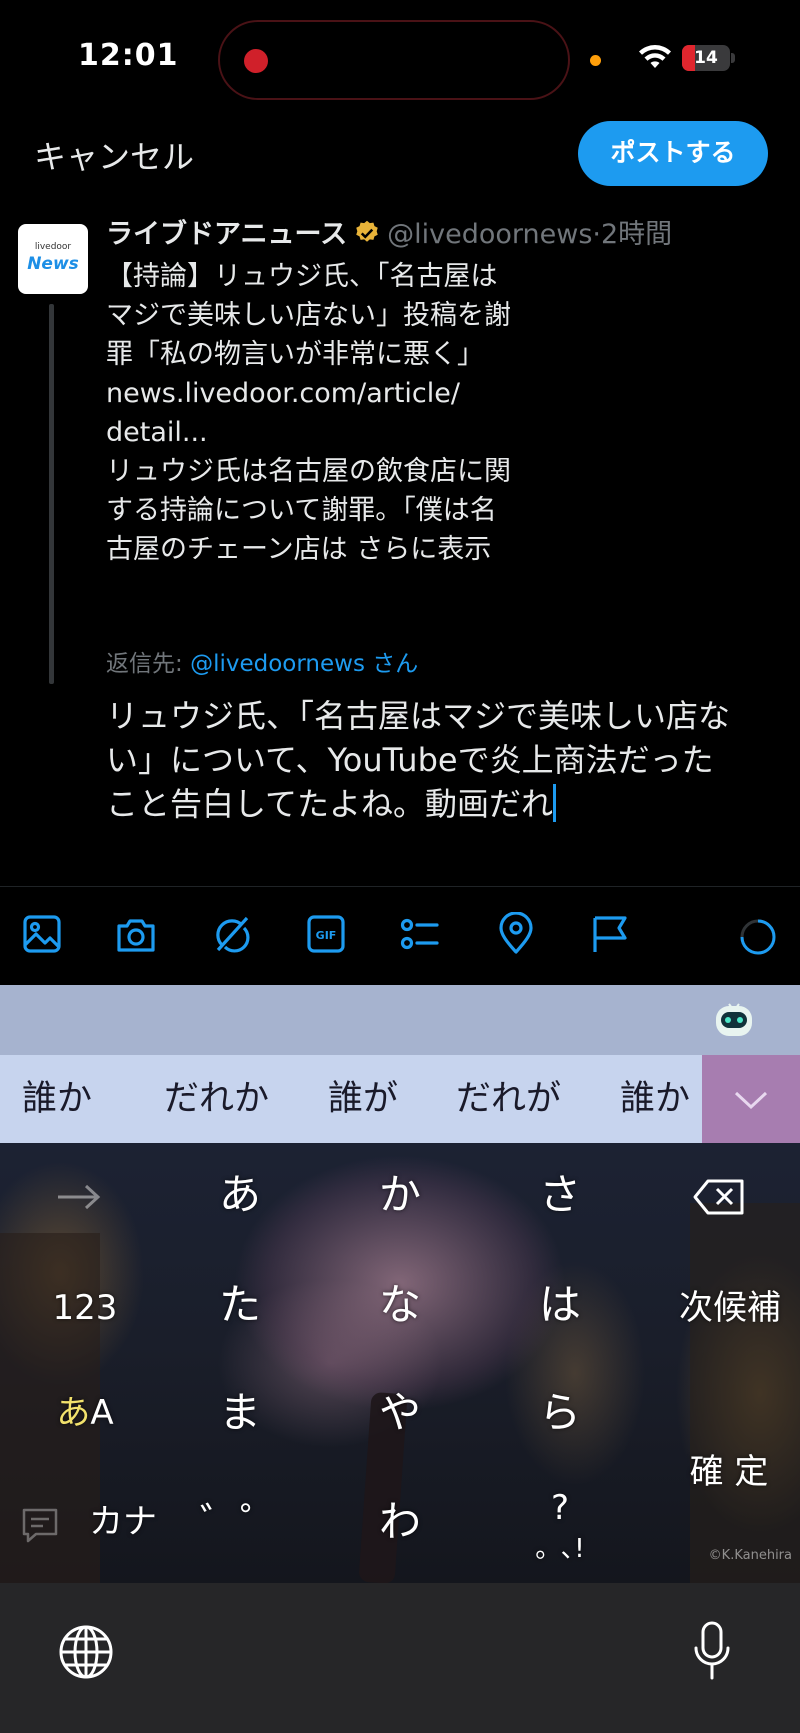  What do you see at coordinates (330, 804) in the screenshot?
I see `compose-text-line: こと告白してたよね。動画だれ` at bounding box center [330, 804].